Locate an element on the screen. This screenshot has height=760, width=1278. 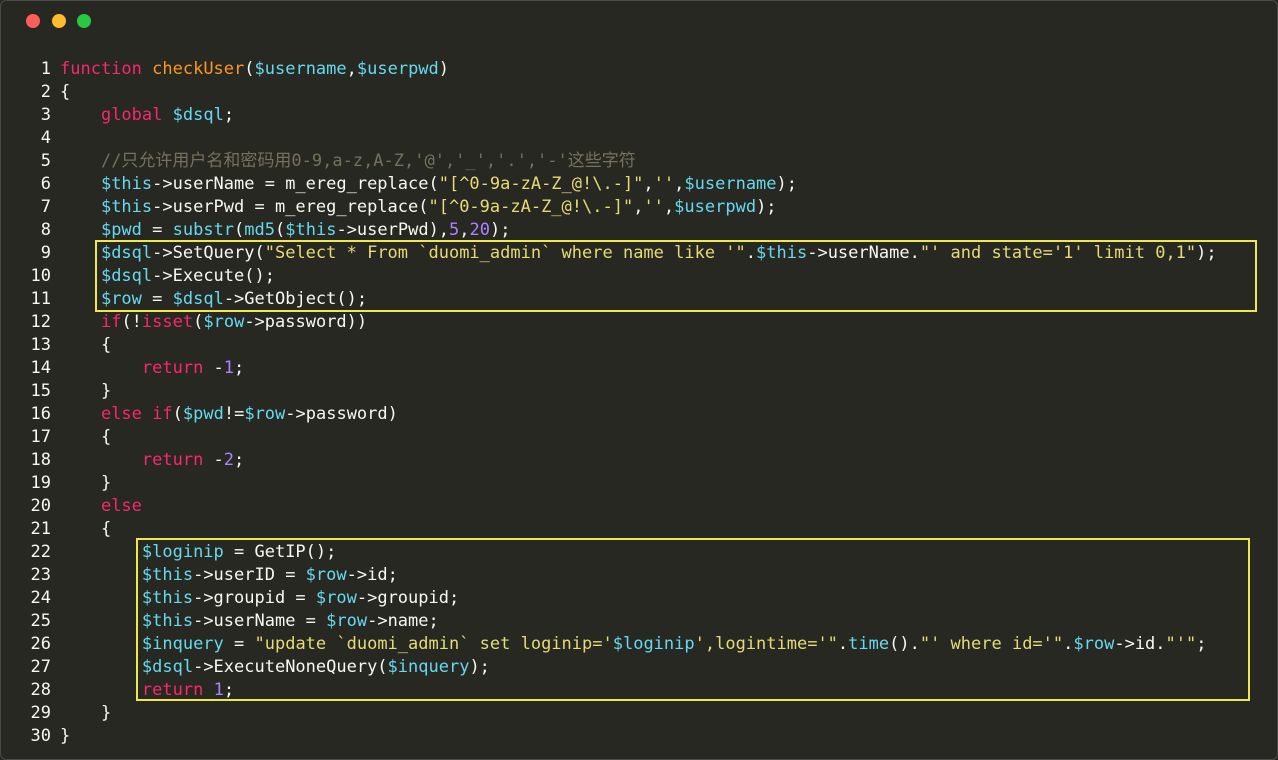
code-token: ->GetObject(); is located at coordinates (295, 299).